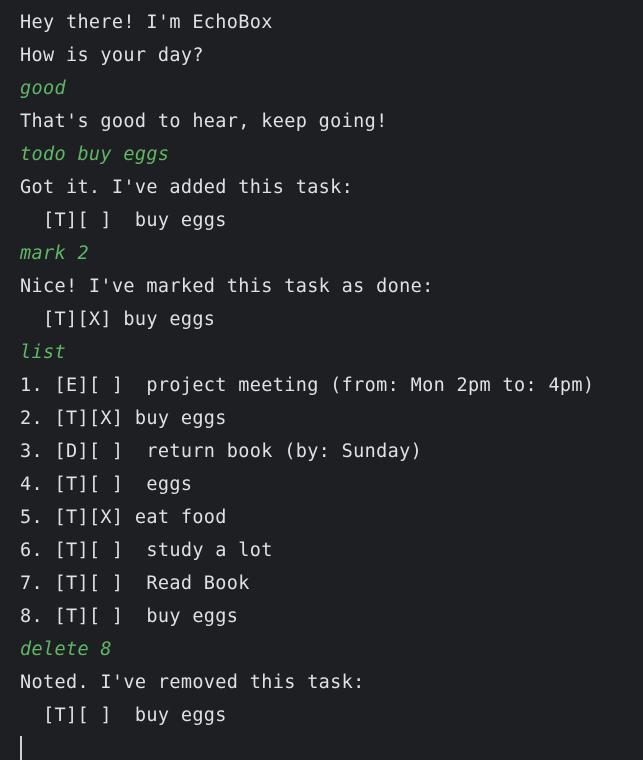 Image resolution: width=643 pixels, height=760 pixels. Describe the element at coordinates (331, 746) in the screenshot. I see `input-prompt-line` at that location.